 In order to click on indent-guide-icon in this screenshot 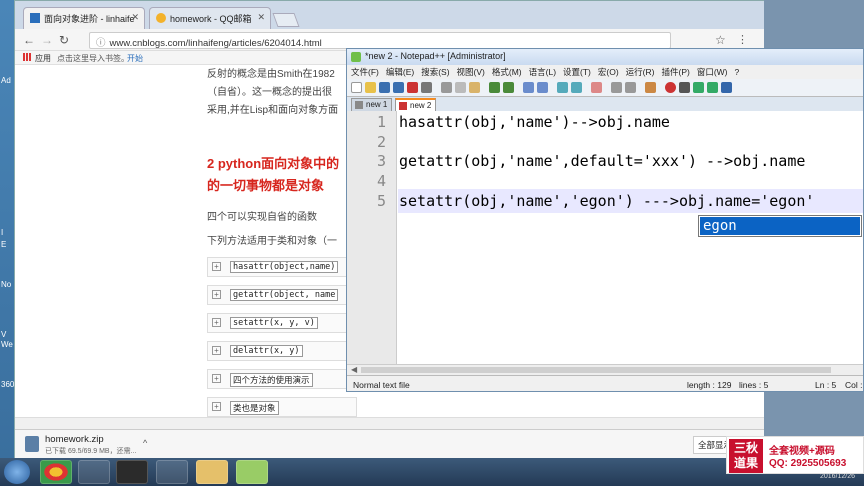, I will do `click(650, 87)`.